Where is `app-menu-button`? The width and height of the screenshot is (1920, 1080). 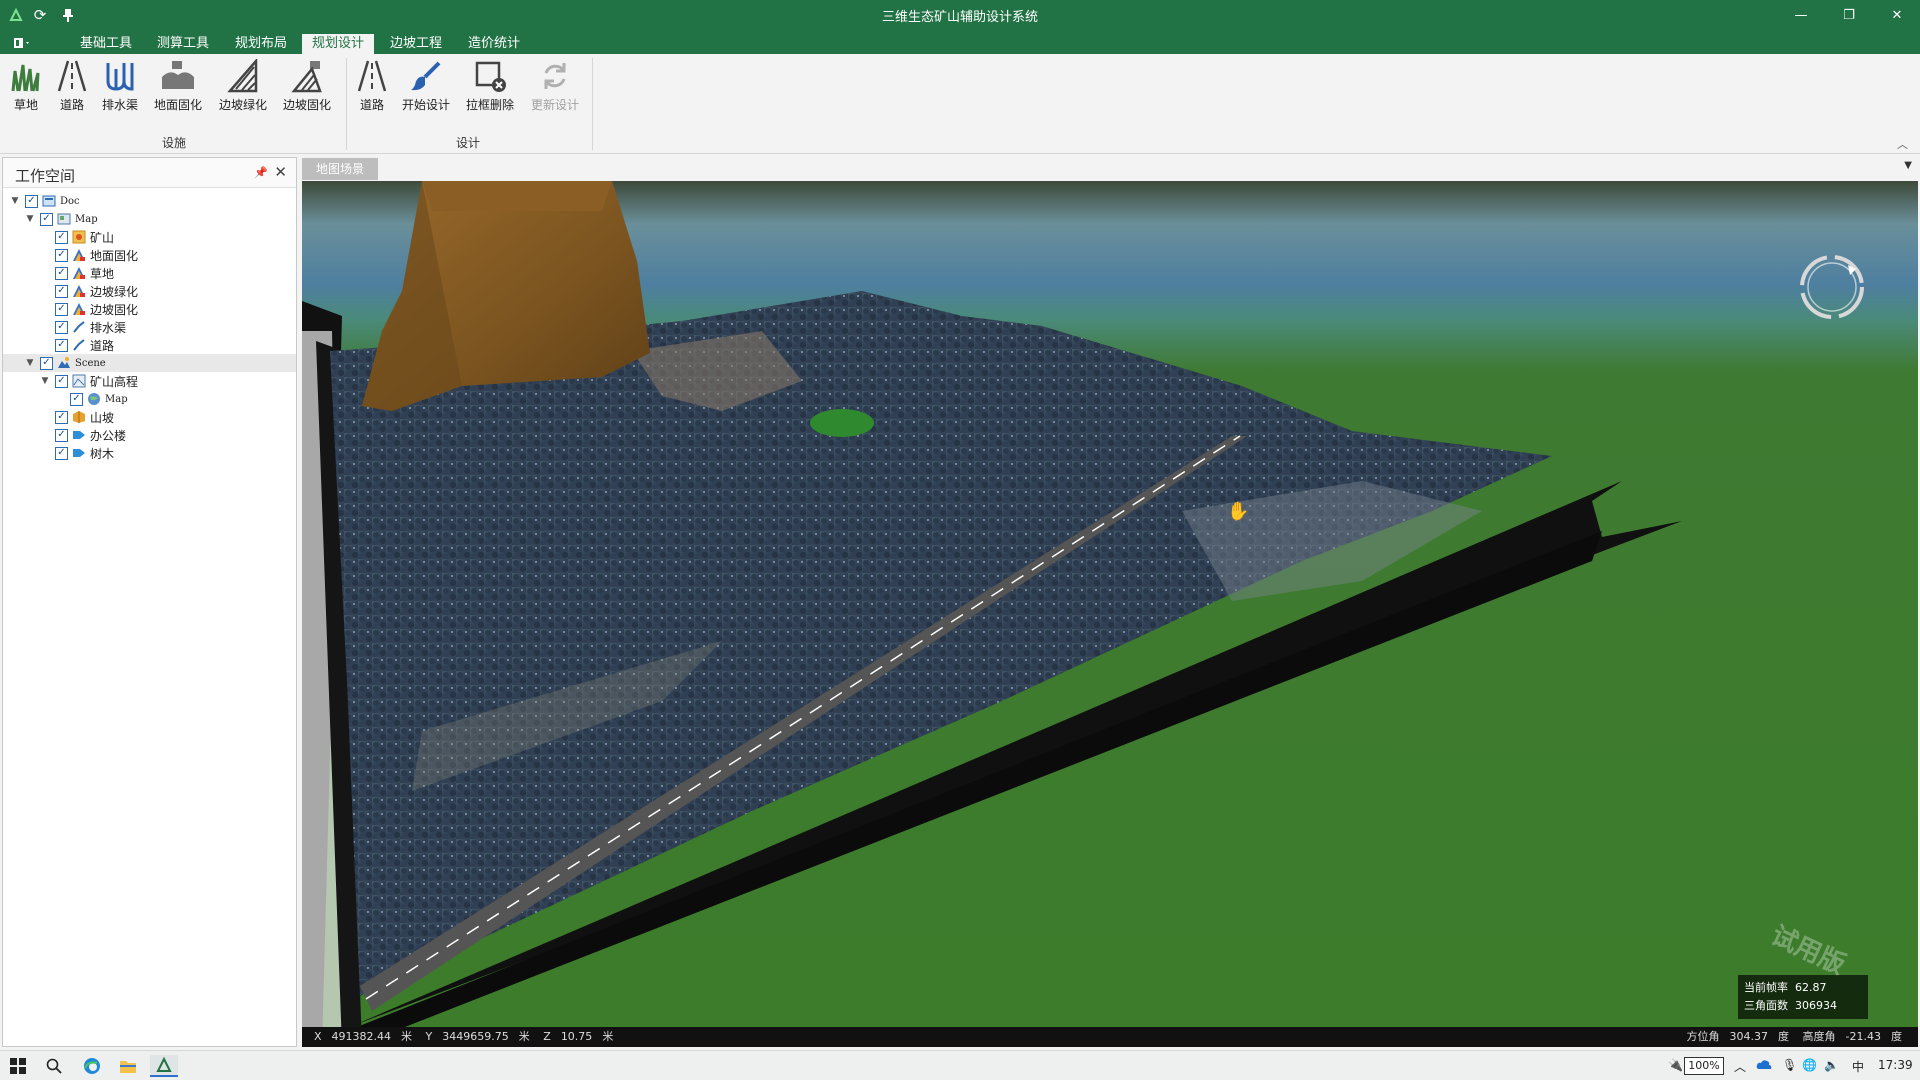
app-menu-button is located at coordinates (31, 42).